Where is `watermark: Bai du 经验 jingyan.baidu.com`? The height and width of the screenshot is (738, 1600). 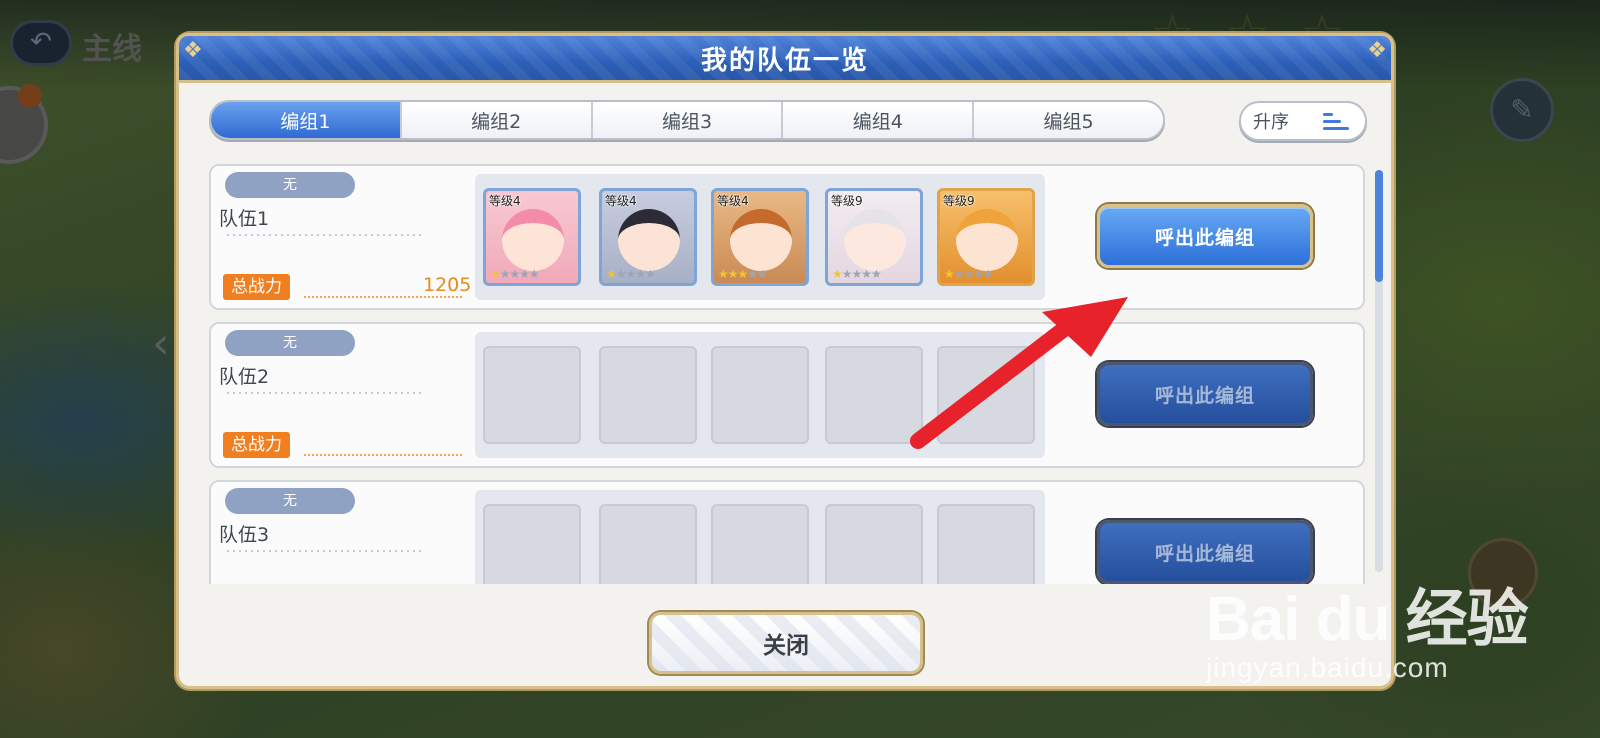 watermark: Bai du 经验 jingyan.baidu.com is located at coordinates (1367, 626).